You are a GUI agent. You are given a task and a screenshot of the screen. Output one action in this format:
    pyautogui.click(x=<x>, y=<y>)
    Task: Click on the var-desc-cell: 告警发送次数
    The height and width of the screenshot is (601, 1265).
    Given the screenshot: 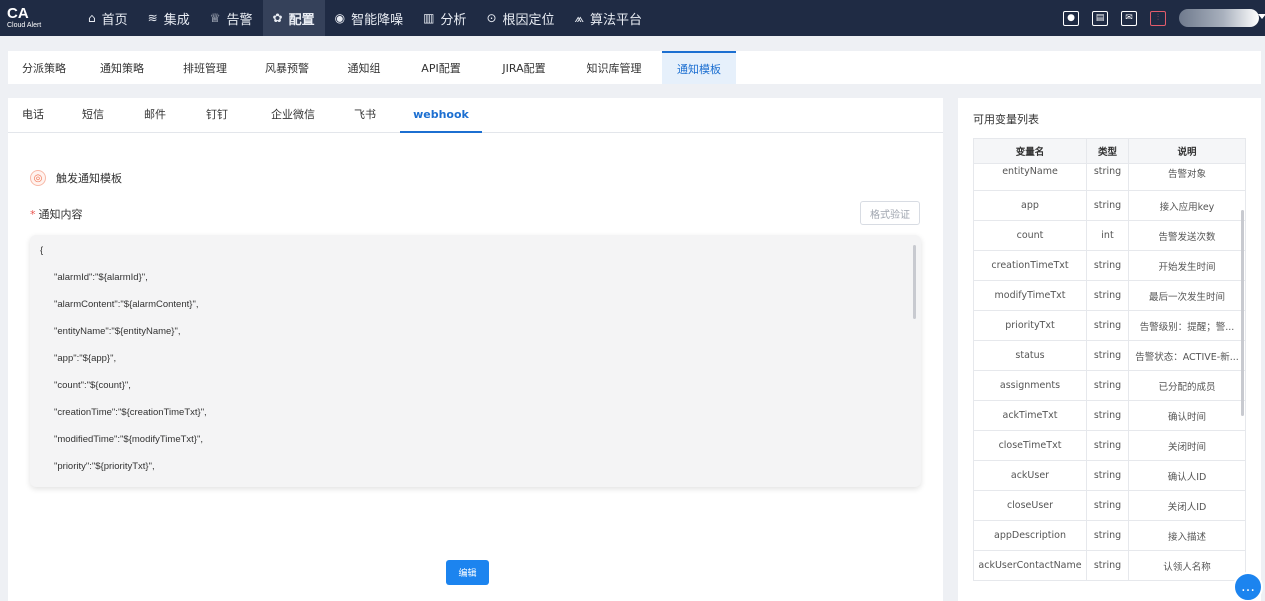 What is the action you would take?
    pyautogui.click(x=1187, y=235)
    